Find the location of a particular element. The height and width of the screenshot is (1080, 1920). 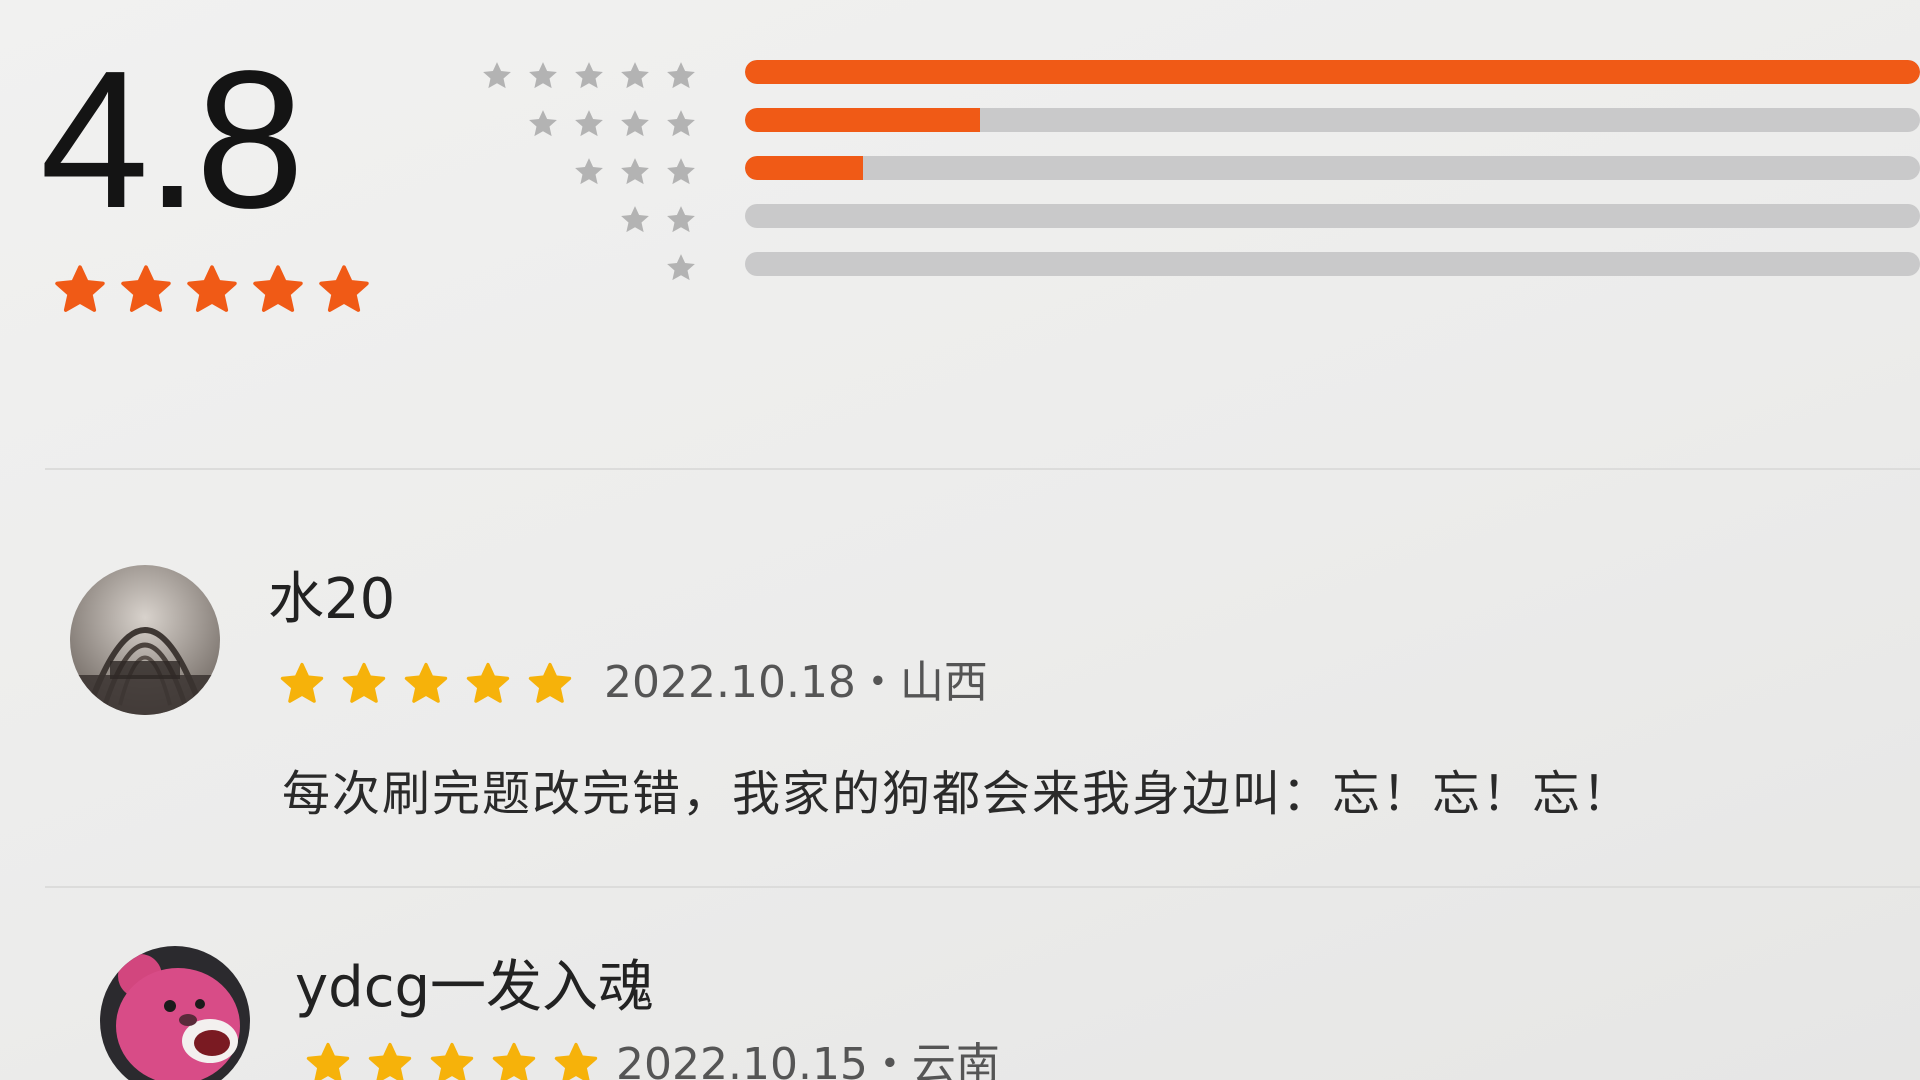

reviewer-name: 水20 is located at coordinates (331, 600).